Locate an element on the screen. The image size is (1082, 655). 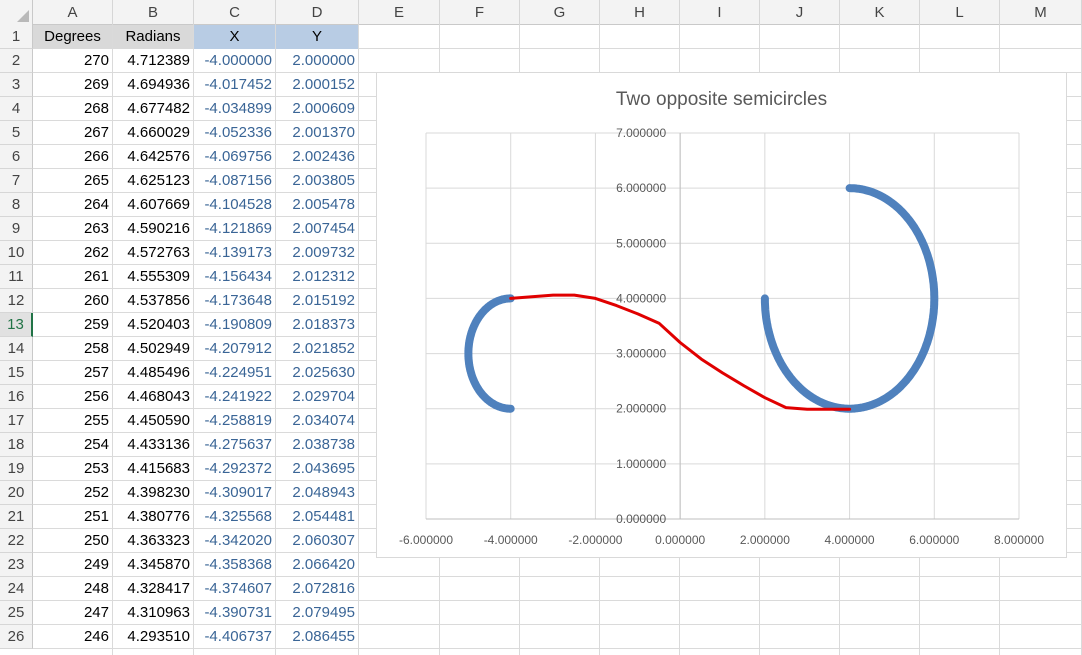
cell-radians: 4.328417 is located at coordinates (153, 589).